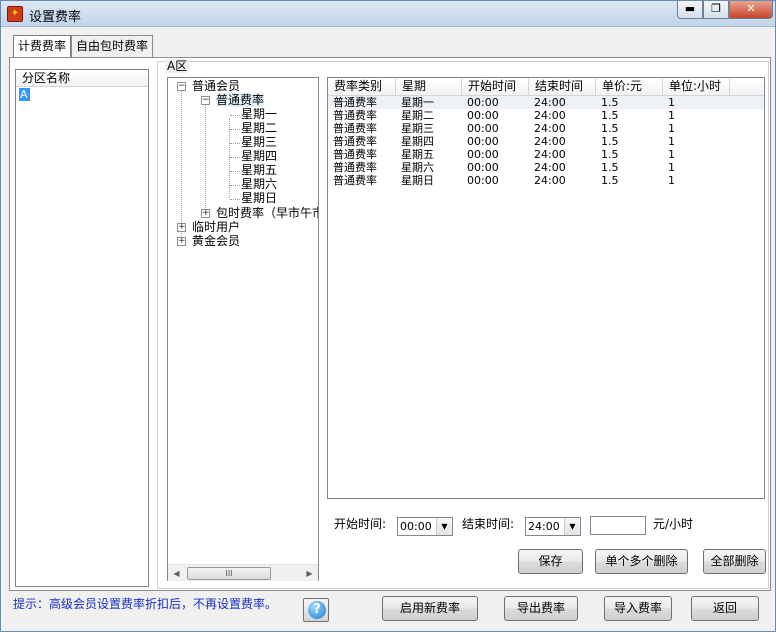 The height and width of the screenshot is (632, 776). What do you see at coordinates (425, 526) in the screenshot?
I see `start-time-select: 00:00 ▼` at bounding box center [425, 526].